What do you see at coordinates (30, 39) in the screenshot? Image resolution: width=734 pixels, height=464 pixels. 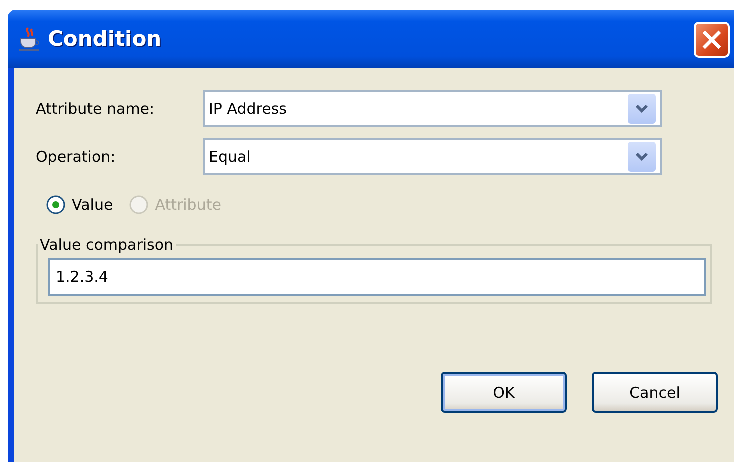 I see `coffee-cup-icon` at bounding box center [30, 39].